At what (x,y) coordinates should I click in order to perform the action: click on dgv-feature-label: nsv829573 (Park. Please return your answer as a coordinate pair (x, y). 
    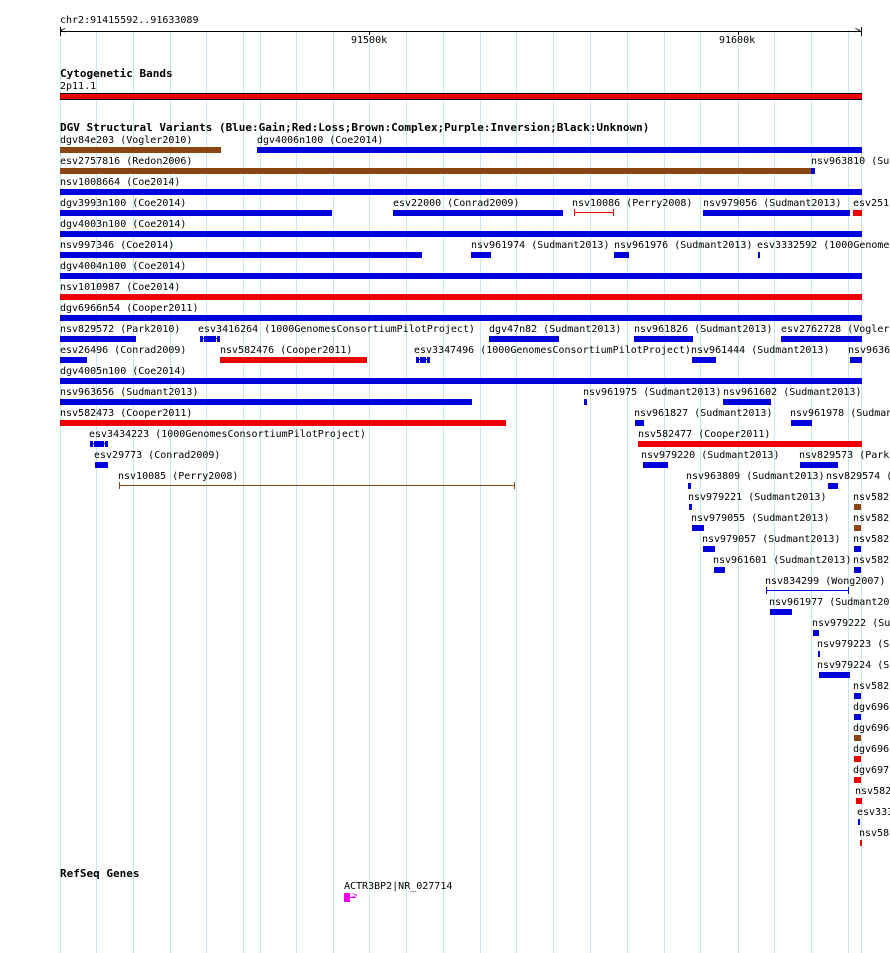
    Looking at the image, I should click on (844, 455).